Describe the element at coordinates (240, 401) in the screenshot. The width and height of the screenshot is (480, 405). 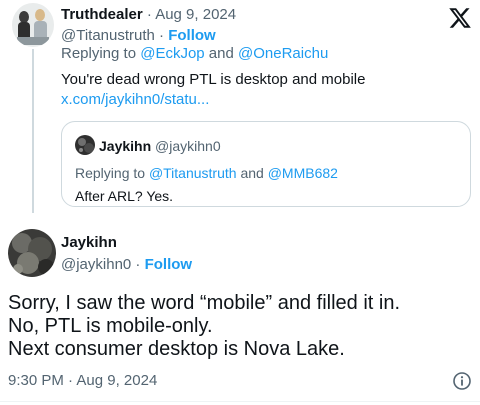
I see `bottom-divider` at that location.